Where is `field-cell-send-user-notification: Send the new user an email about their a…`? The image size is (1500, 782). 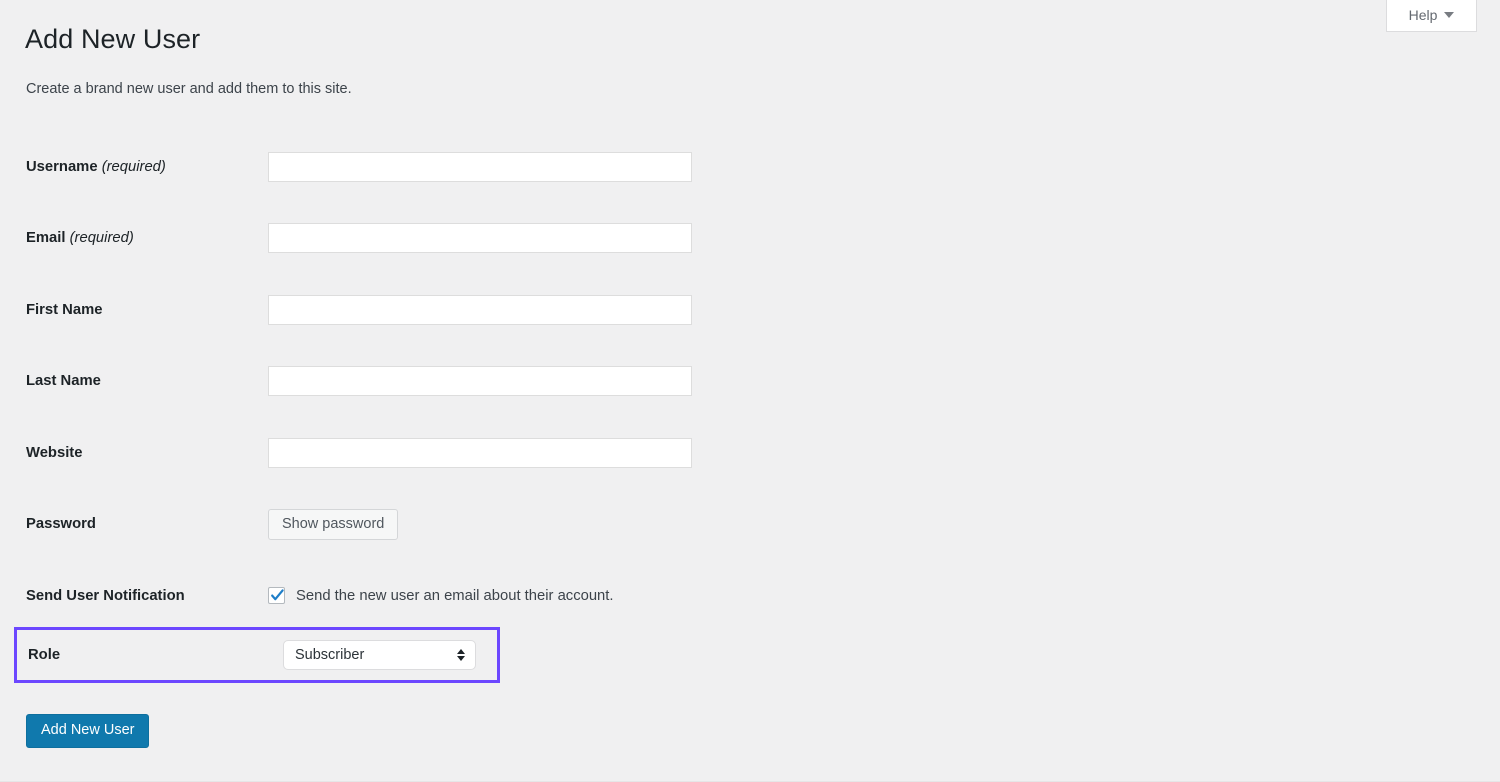
field-cell-send-user-notification: Send the new user an email about their a… is located at coordinates (514, 596).